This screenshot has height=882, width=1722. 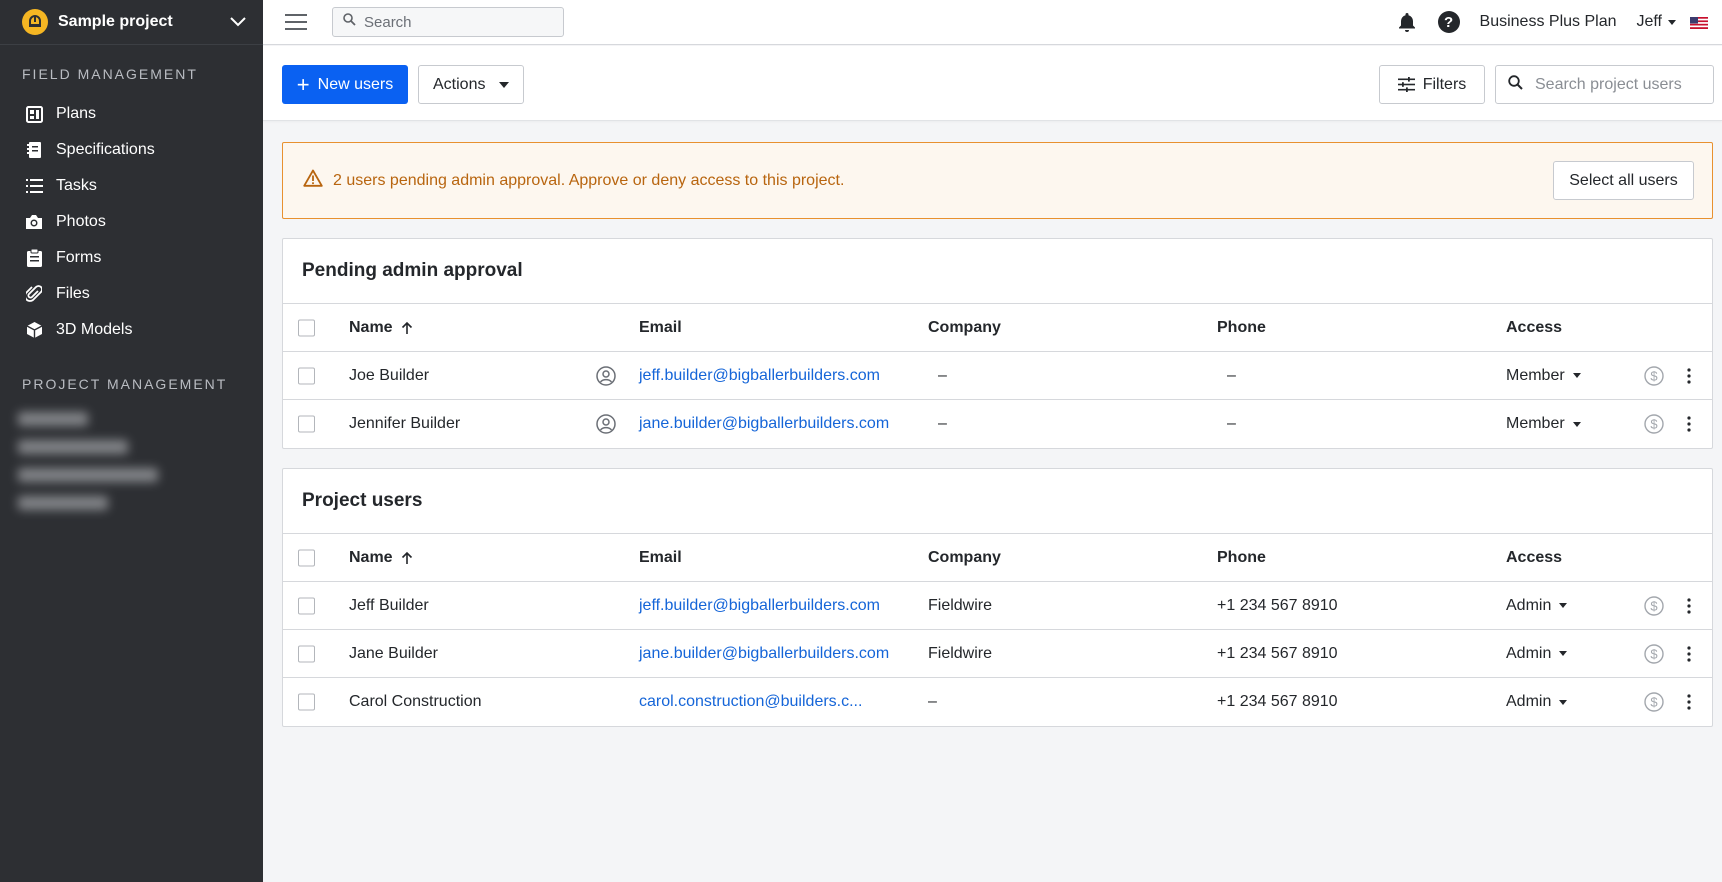 I want to click on clipboard-icon, so click(x=34, y=258).